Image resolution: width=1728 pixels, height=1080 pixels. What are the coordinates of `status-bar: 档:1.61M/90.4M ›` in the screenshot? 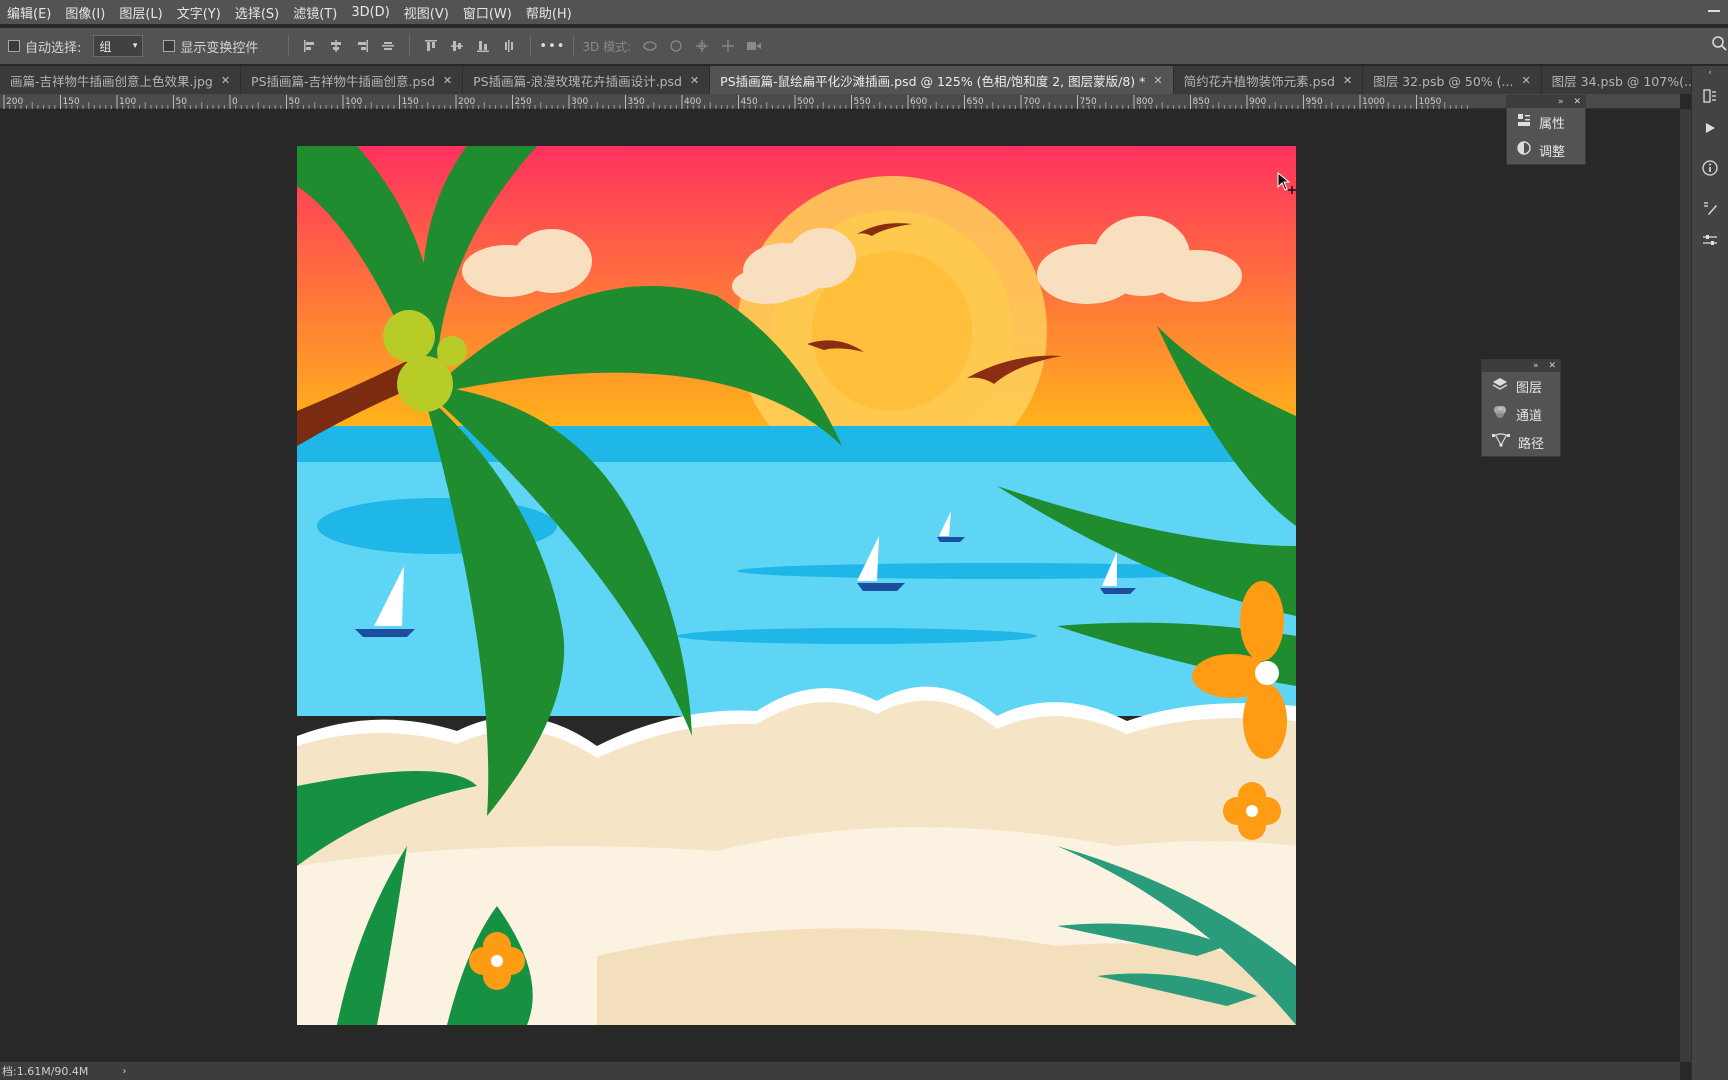 It's located at (840, 1071).